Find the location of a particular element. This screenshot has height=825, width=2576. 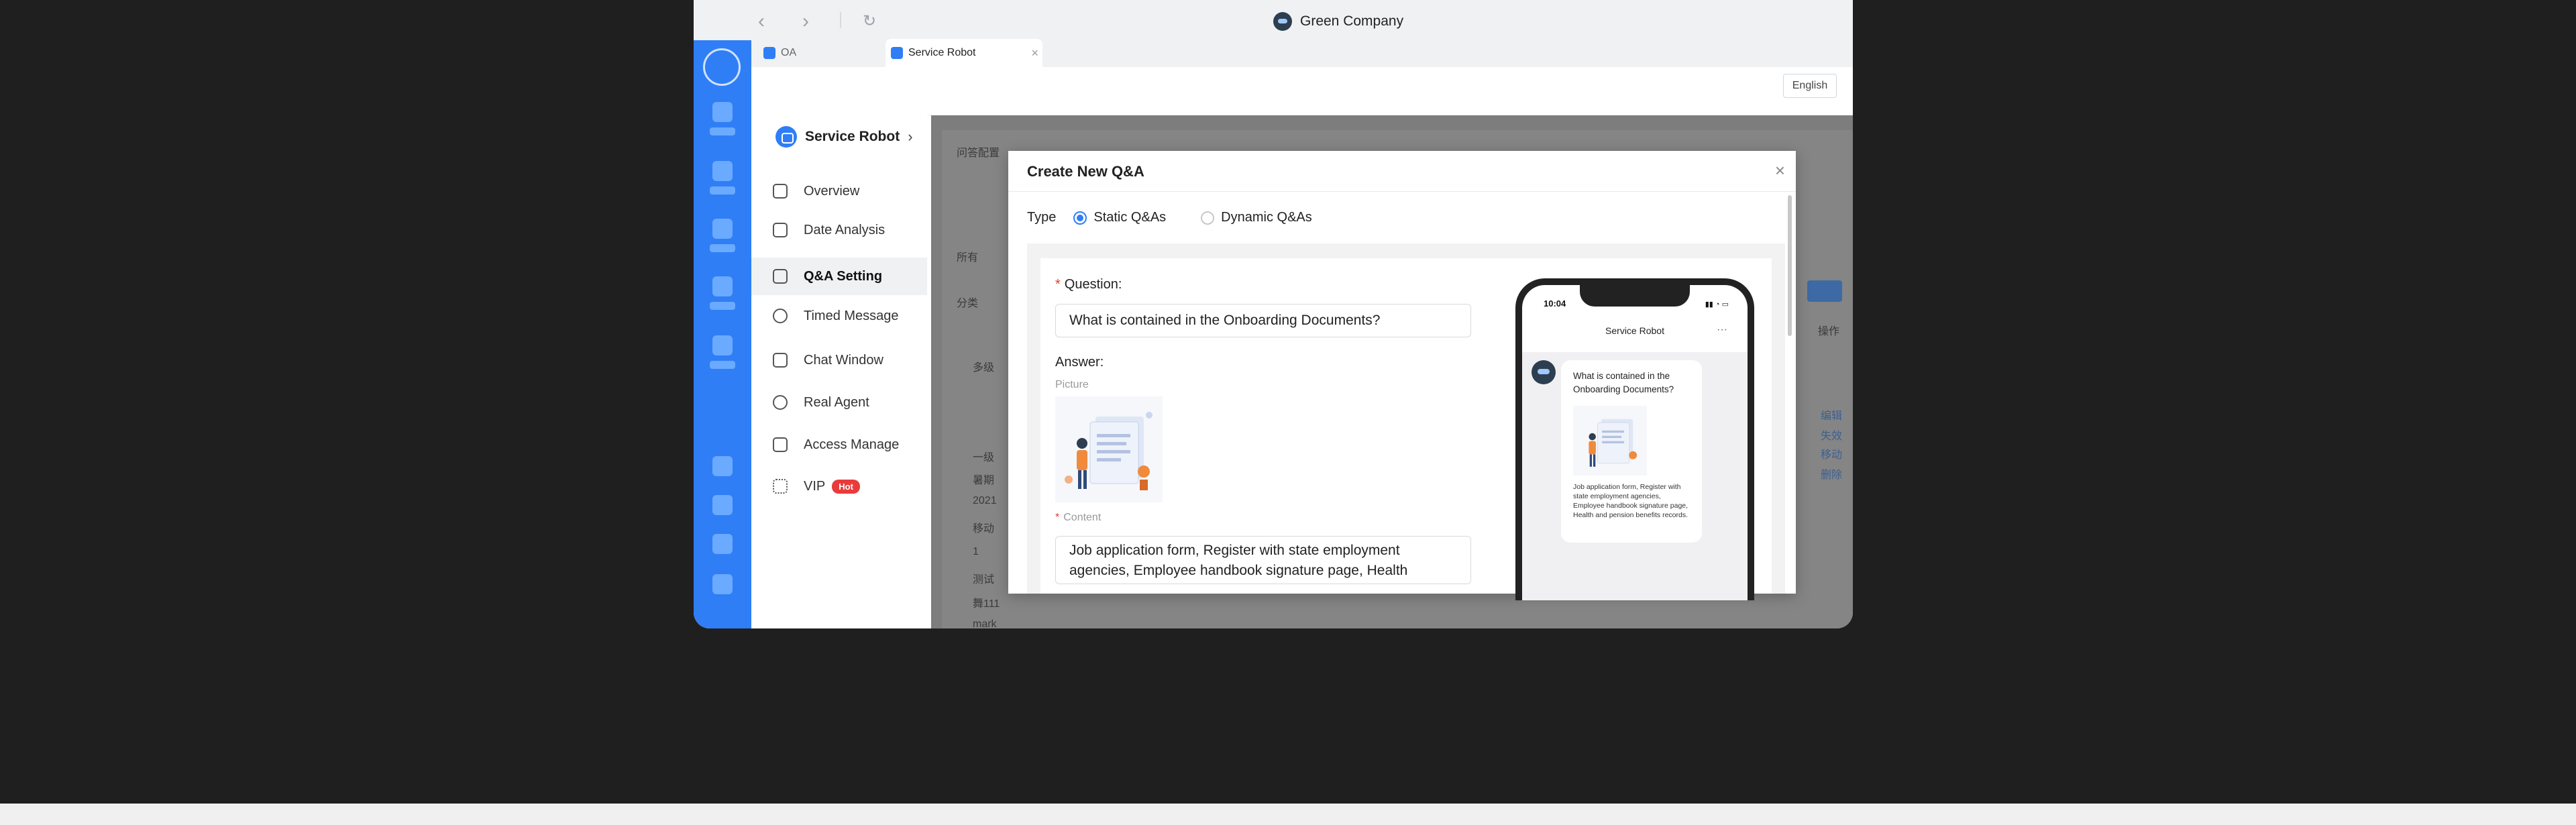

app-title: Green Company is located at coordinates (1338, 21).